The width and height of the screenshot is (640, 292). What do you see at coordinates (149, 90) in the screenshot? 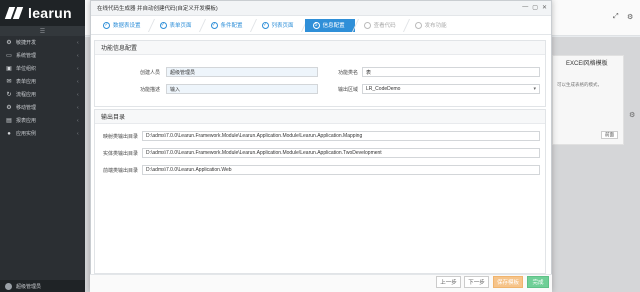
I see `func-desc-label: 功能描述` at bounding box center [149, 90].